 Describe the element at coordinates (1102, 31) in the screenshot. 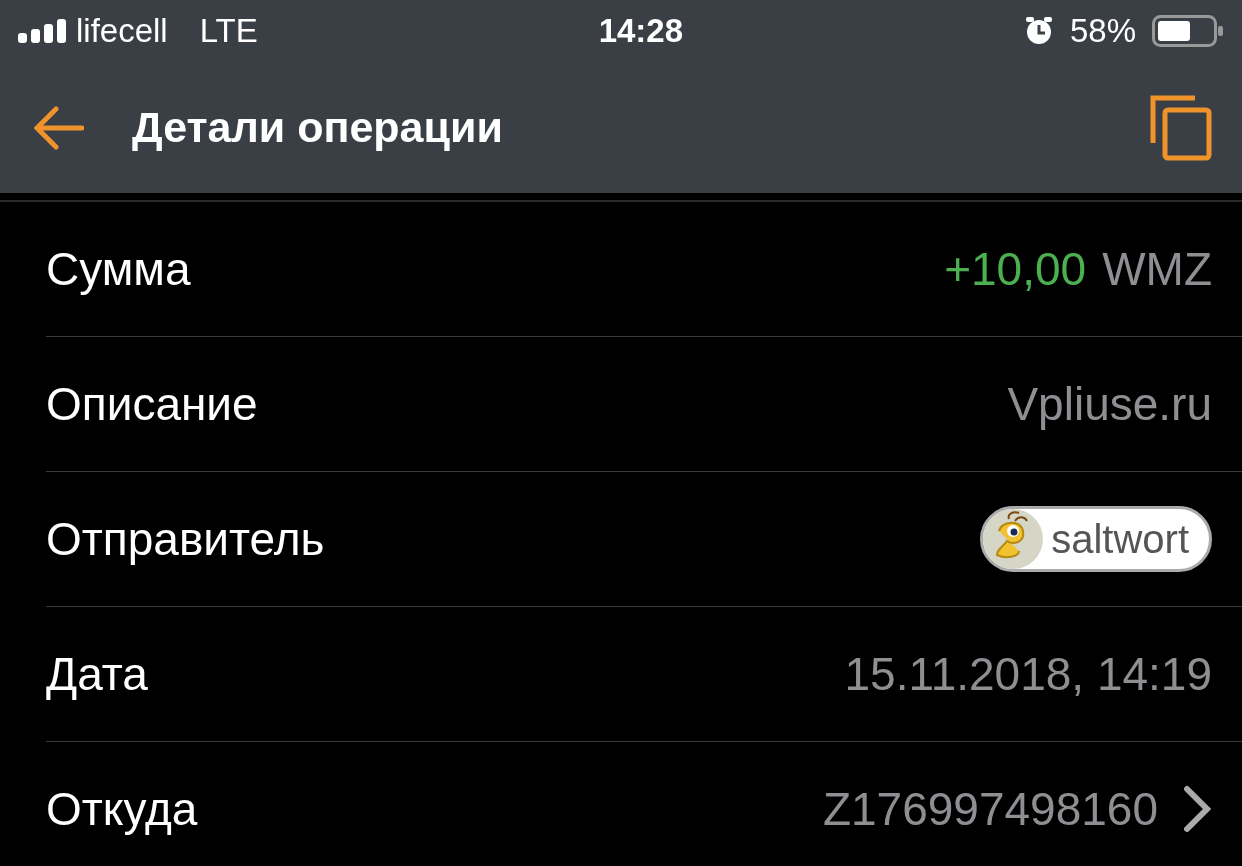

I see `battery-percent: 58%` at that location.